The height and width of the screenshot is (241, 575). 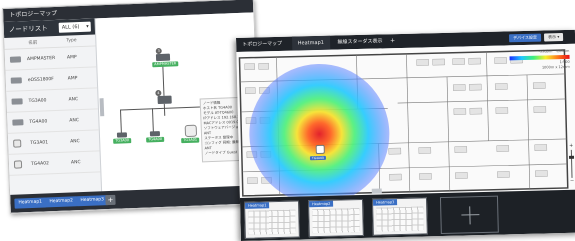 I want to click on node-row-name: TG4A02, so click(x=39, y=163).